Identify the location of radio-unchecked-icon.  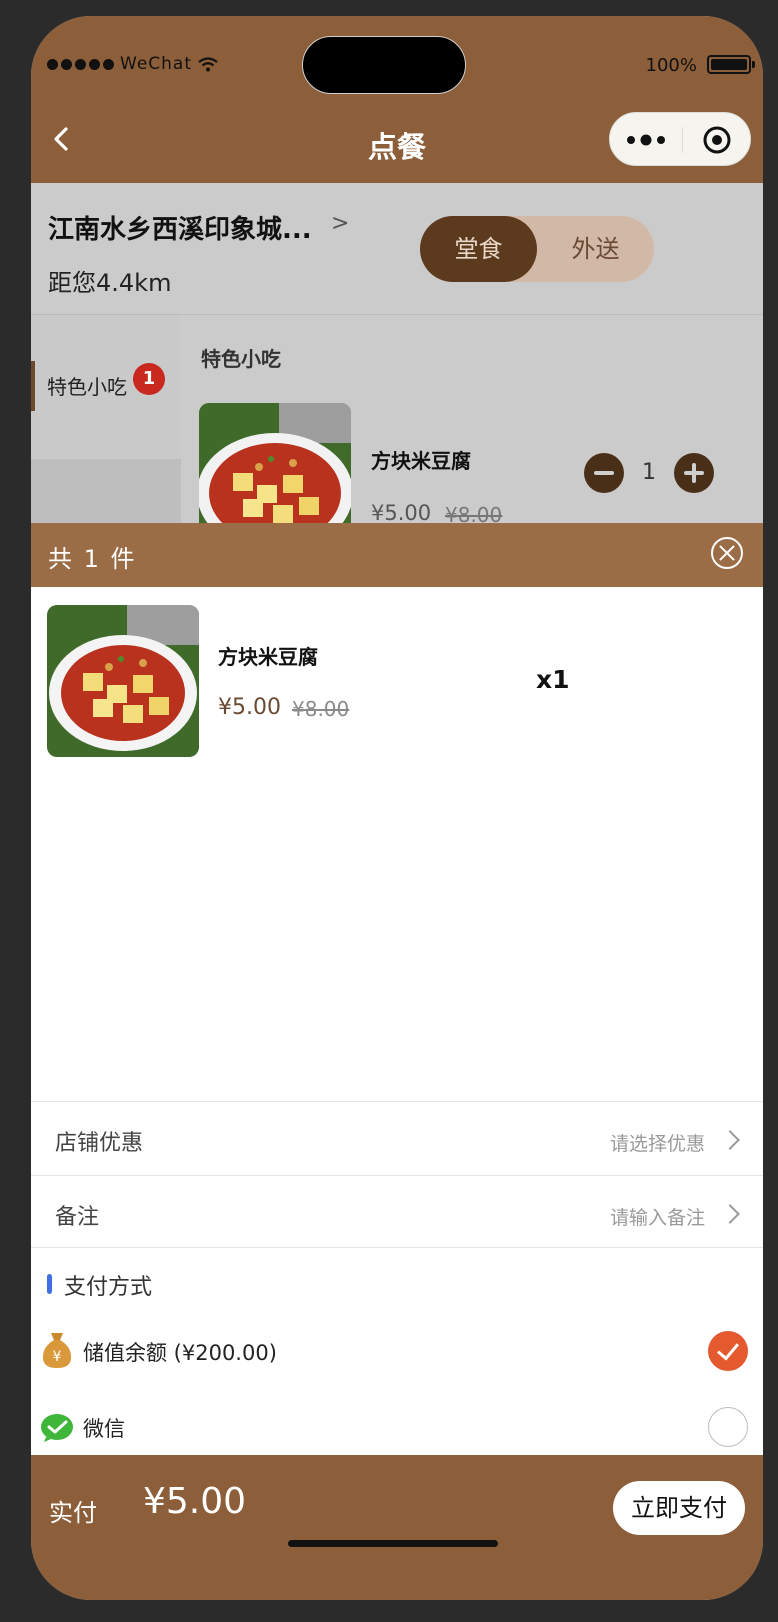
(728, 1427).